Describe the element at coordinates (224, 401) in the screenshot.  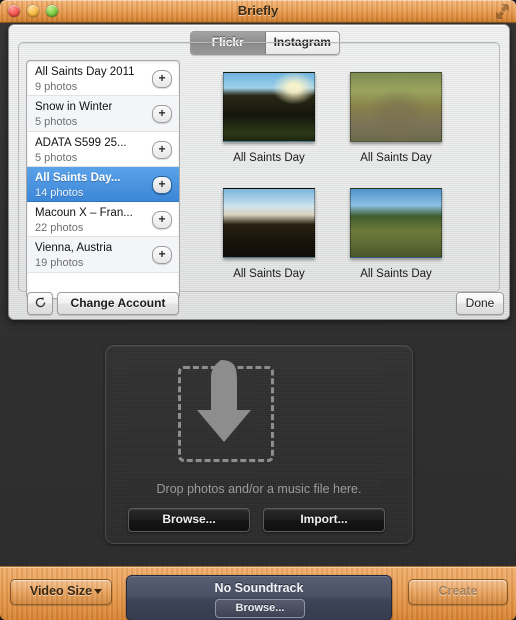
I see `download-arrow-icon` at that location.